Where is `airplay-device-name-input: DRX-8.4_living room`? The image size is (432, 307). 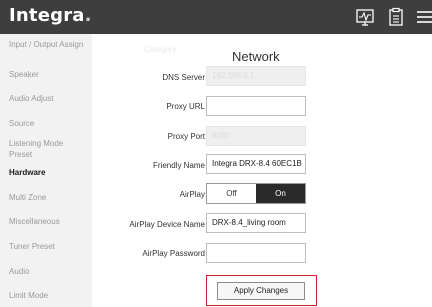
airplay-device-name-input: DRX-8.4_living room is located at coordinates (256, 223).